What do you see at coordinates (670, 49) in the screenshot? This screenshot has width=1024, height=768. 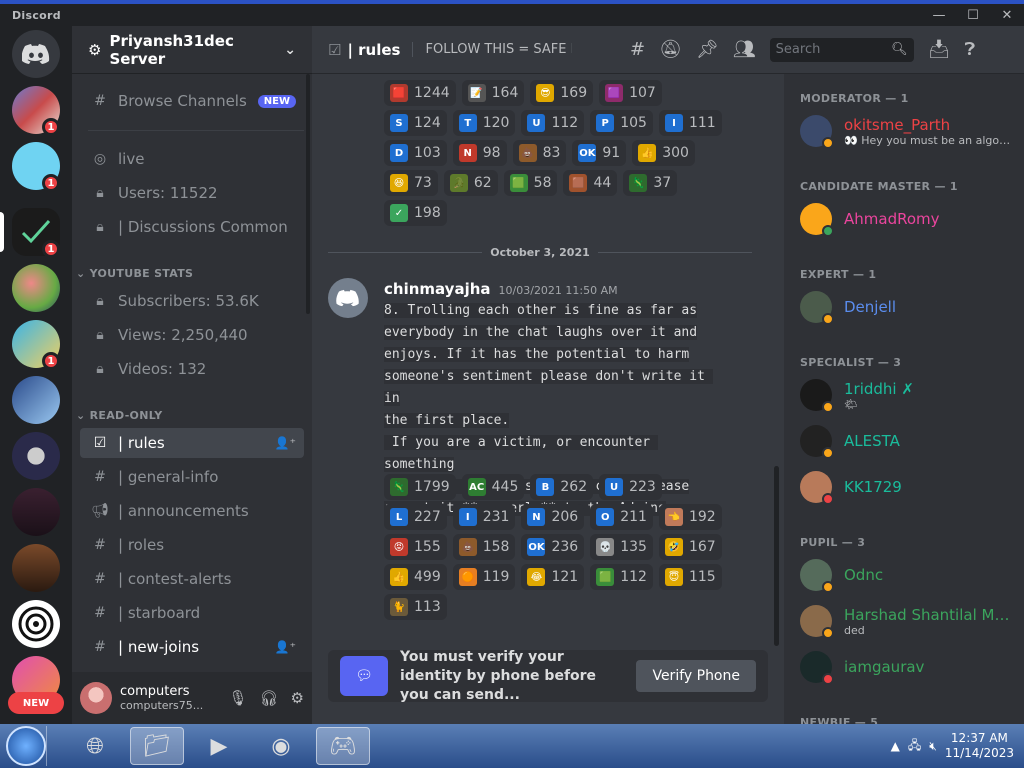 I see `mute-bell-icon: 🔕︎` at bounding box center [670, 49].